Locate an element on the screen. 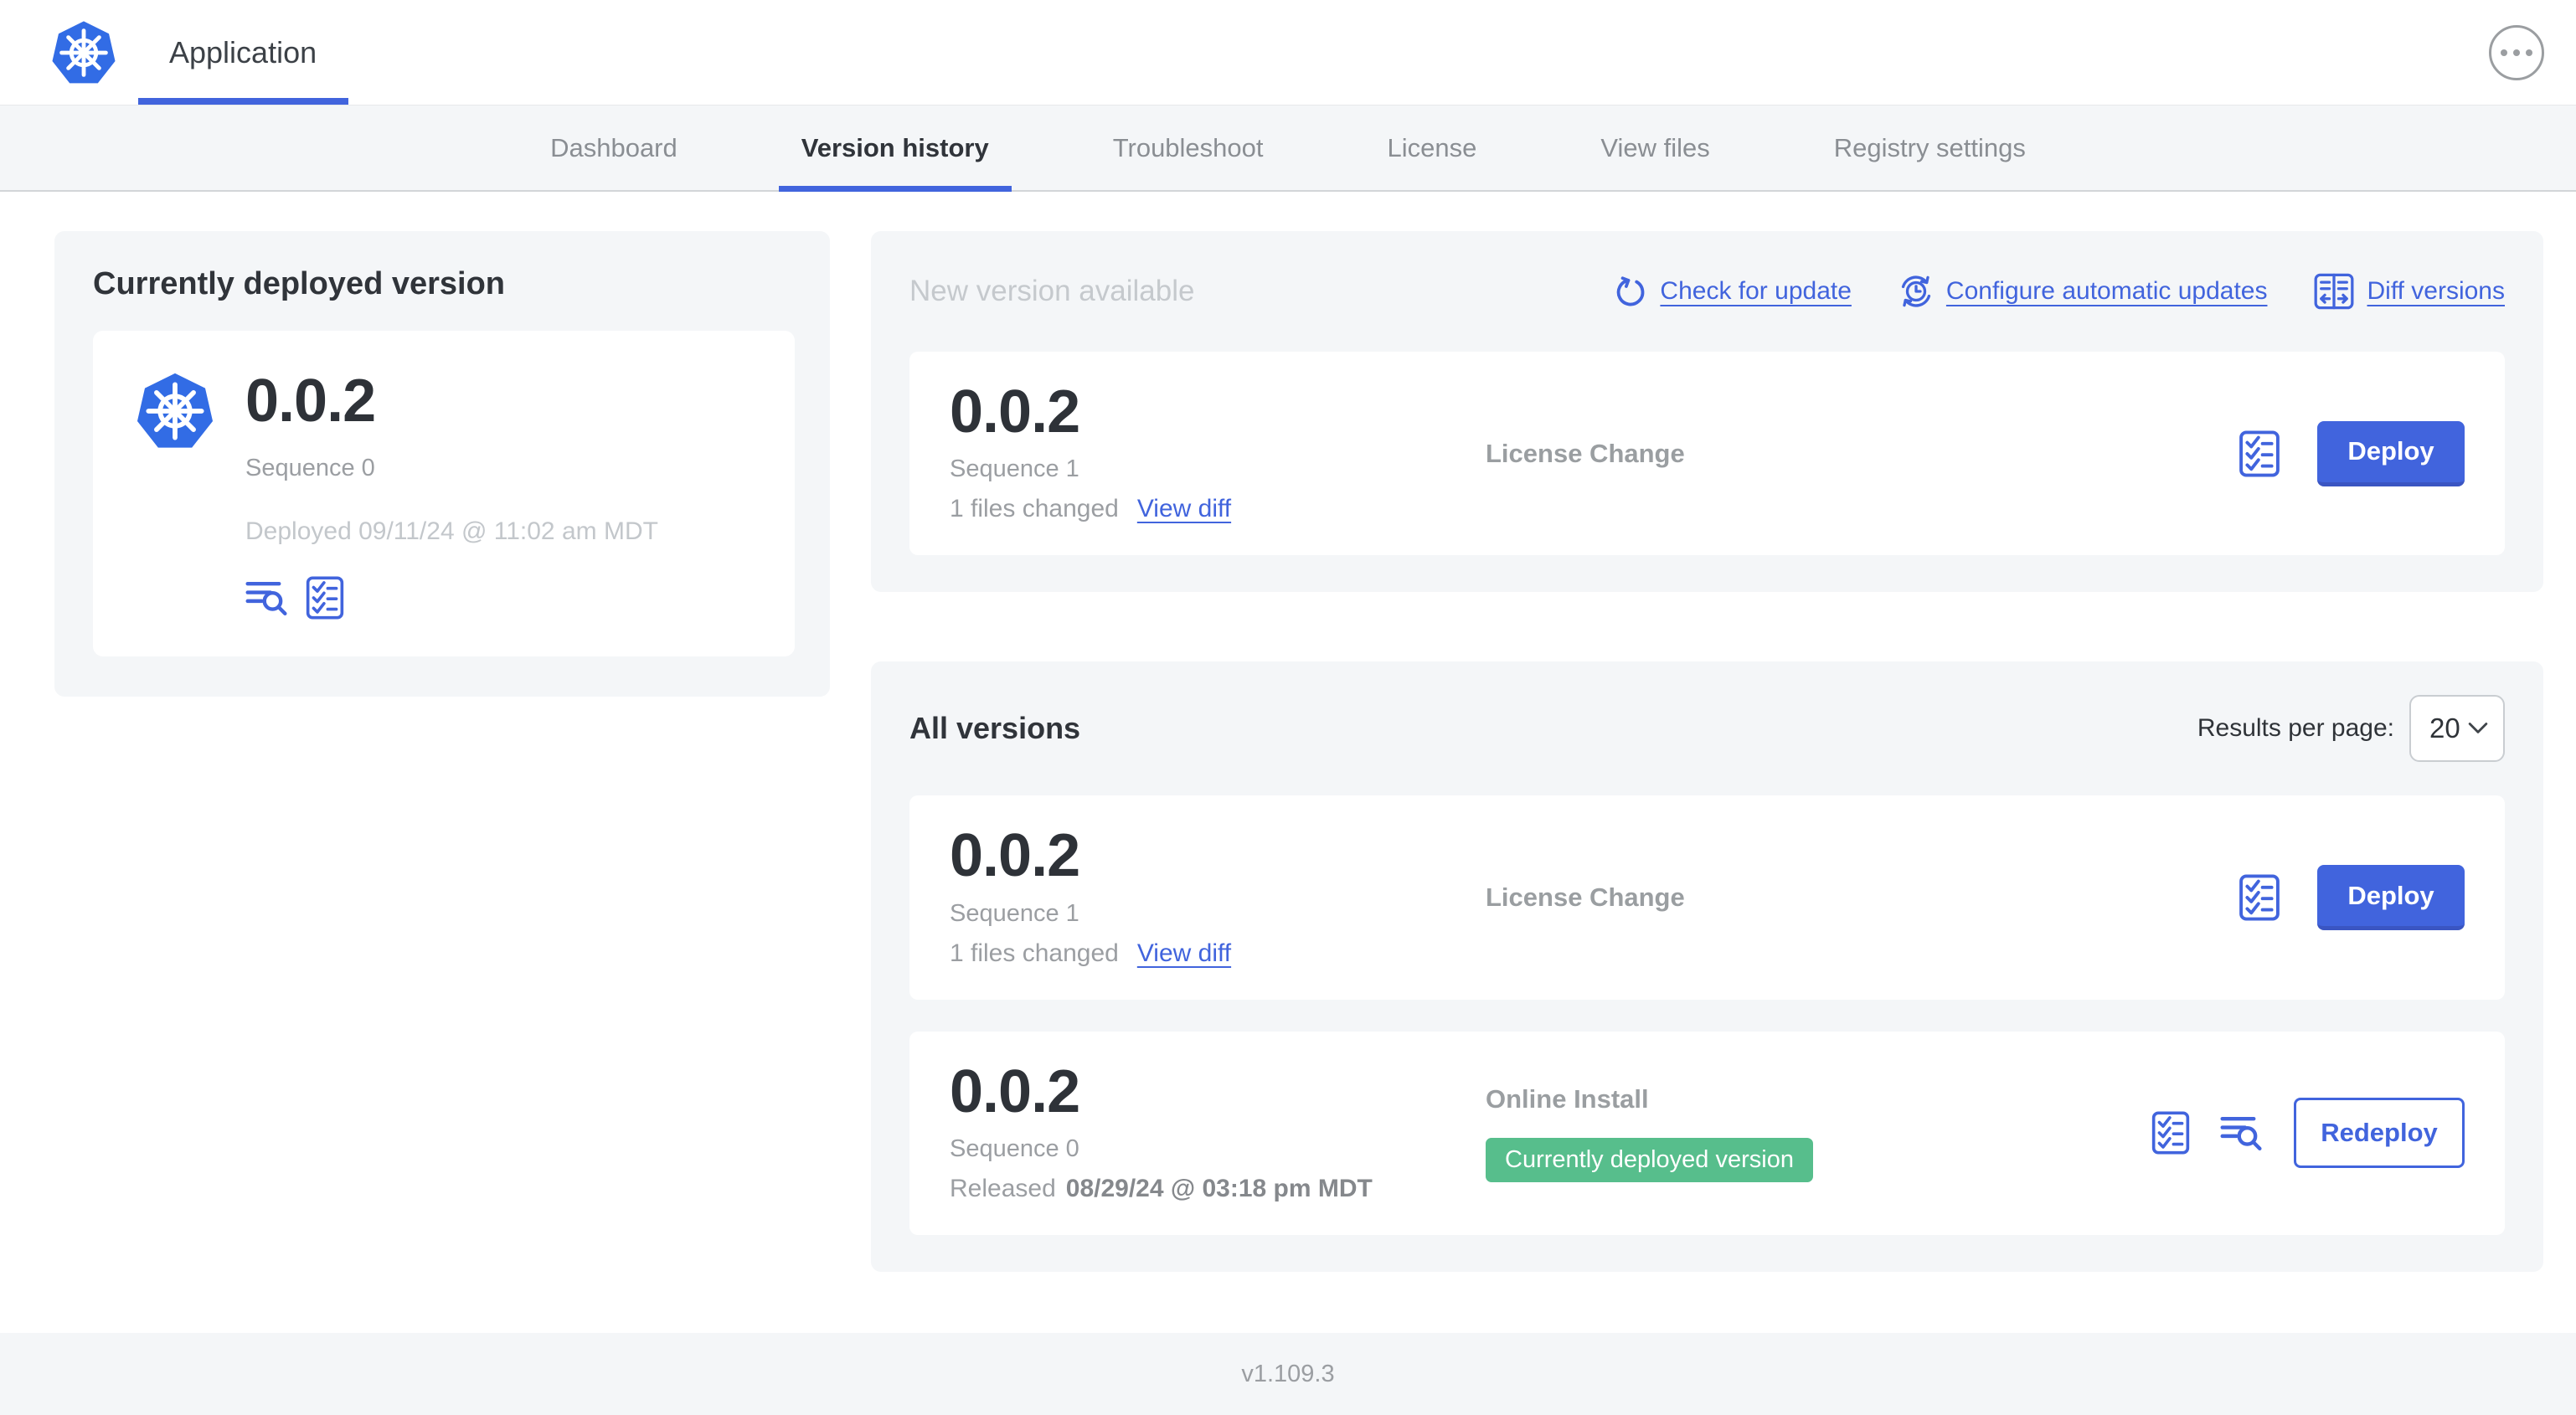  app-tab-label: Application is located at coordinates (243, 51).